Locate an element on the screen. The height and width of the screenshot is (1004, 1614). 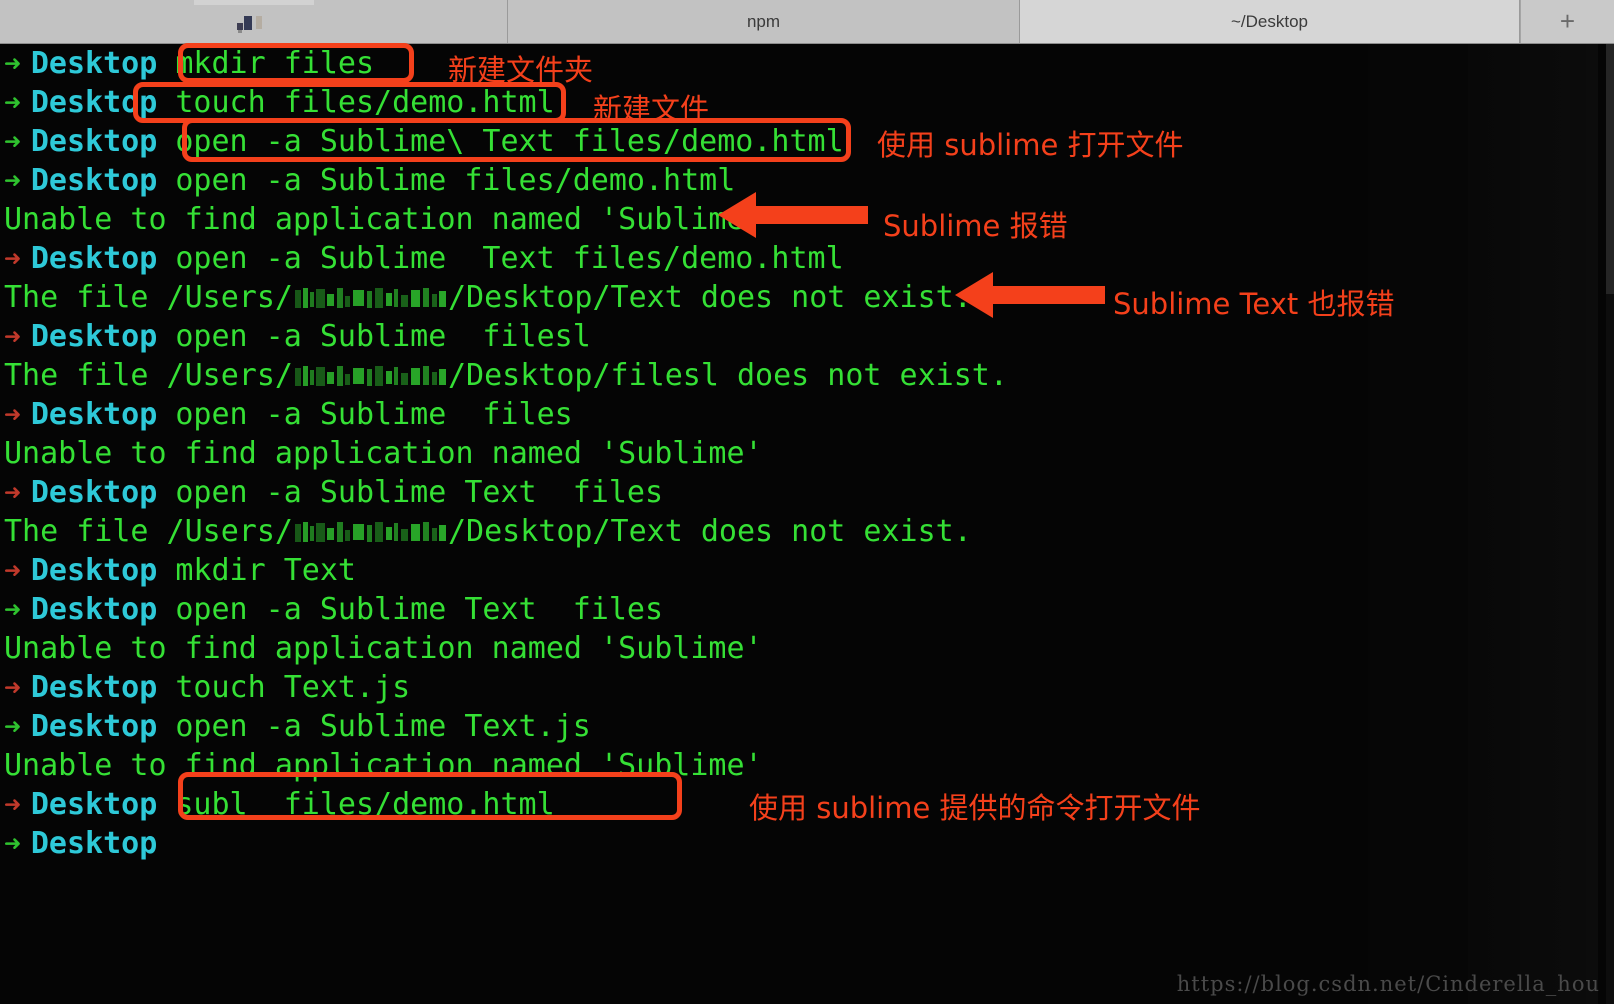
terminal-command: open -a Sublime\ Text files/demo.html is located at coordinates (509, 141).